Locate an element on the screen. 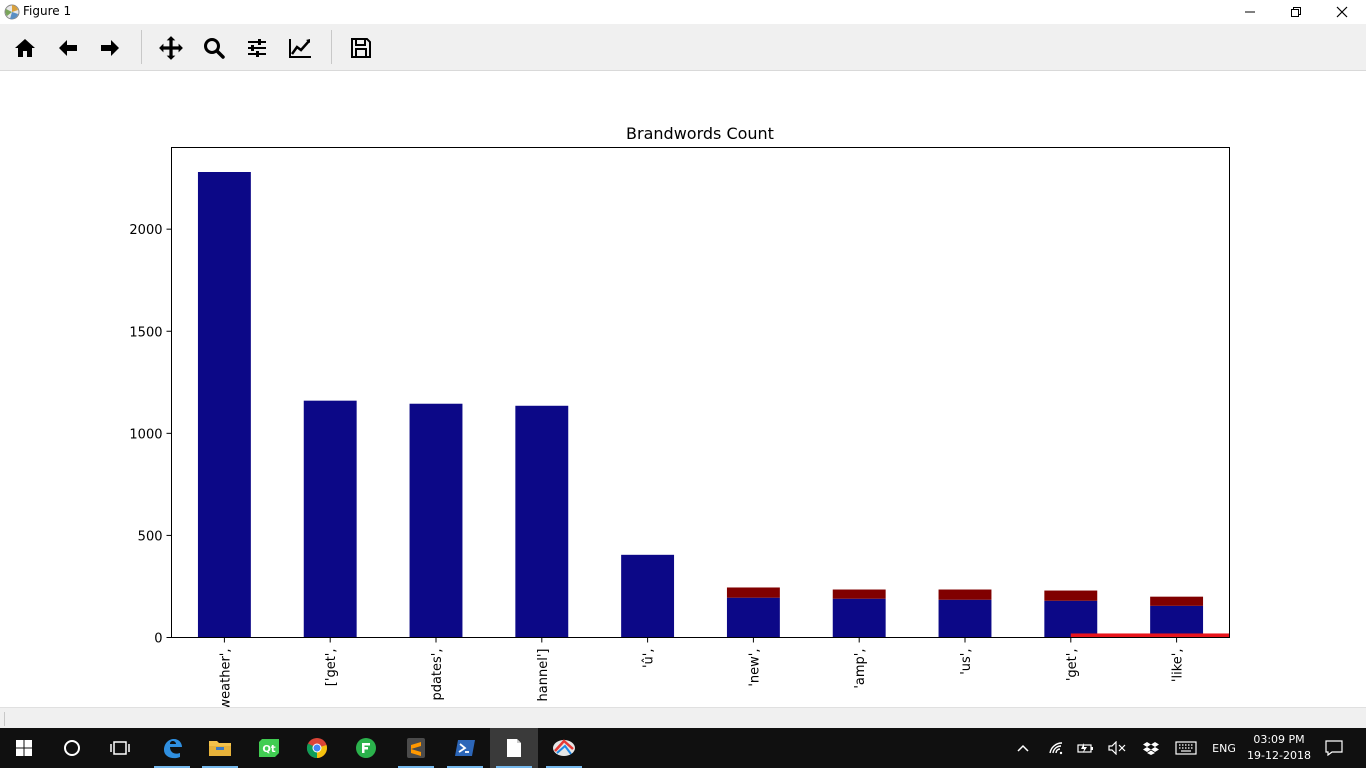 The image size is (1366, 768). taskbar-file-explorer is located at coordinates (220, 748).